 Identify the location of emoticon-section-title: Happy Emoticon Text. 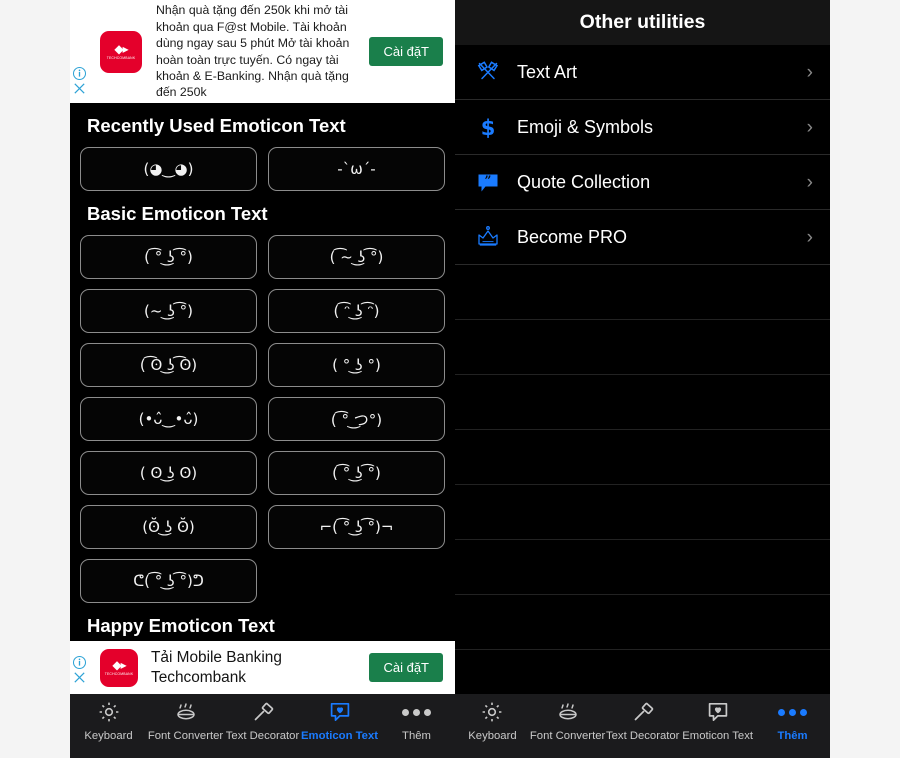
(181, 625).